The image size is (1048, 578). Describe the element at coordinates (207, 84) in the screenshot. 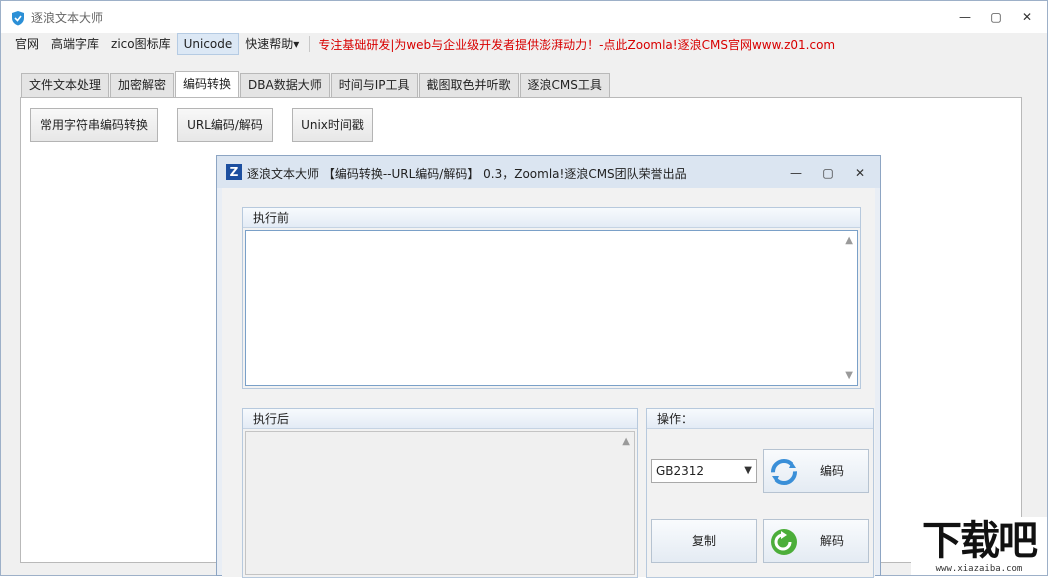

I see `tab-encoding-convert: 编码转换` at that location.